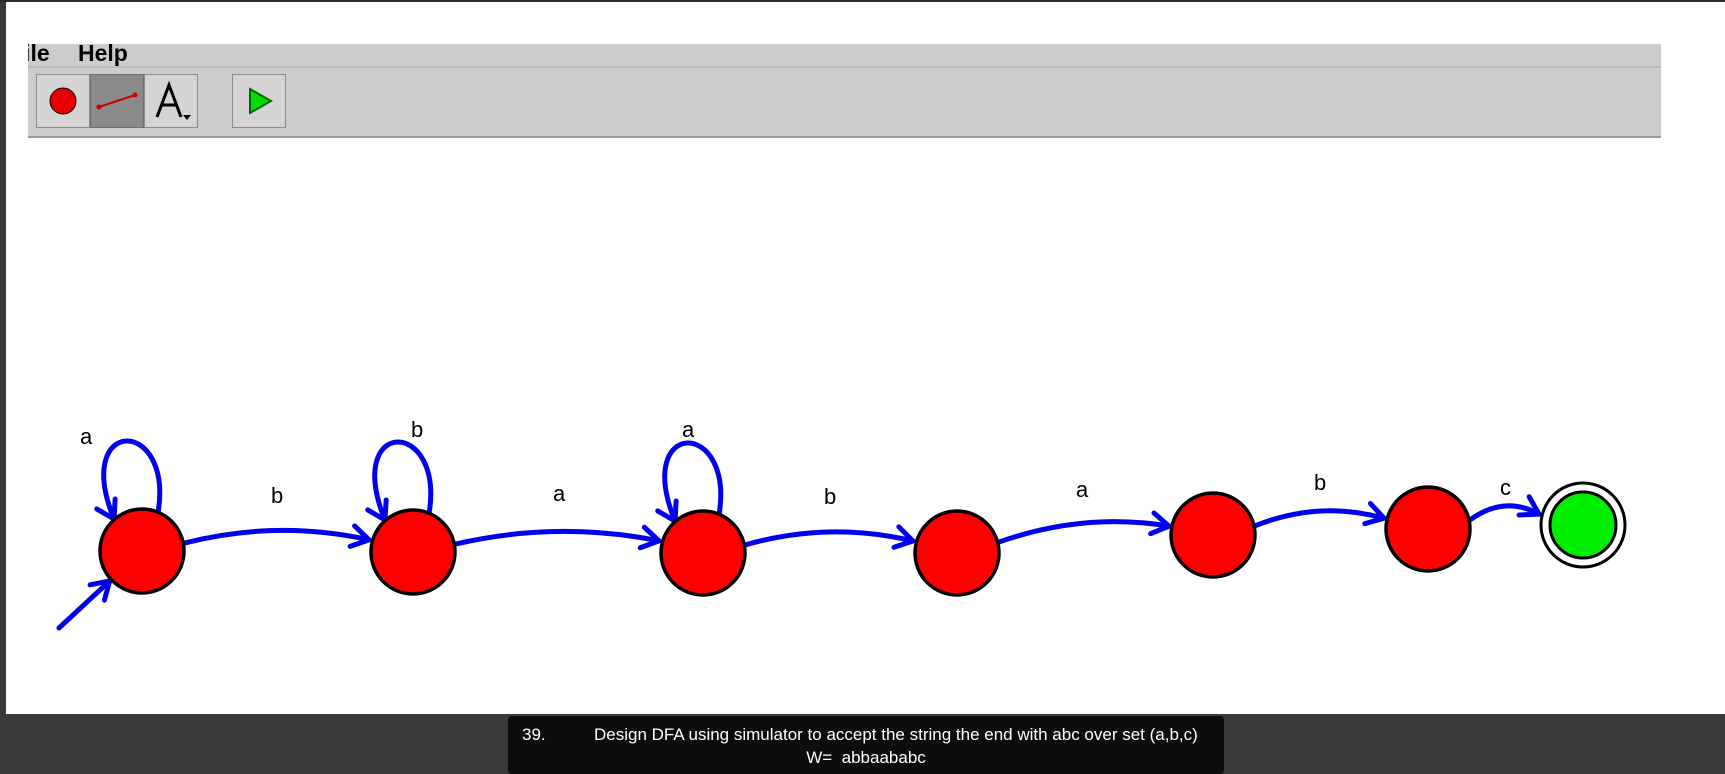 Image resolution: width=1725 pixels, height=774 pixels. I want to click on label-q1-q2: a, so click(559, 493).